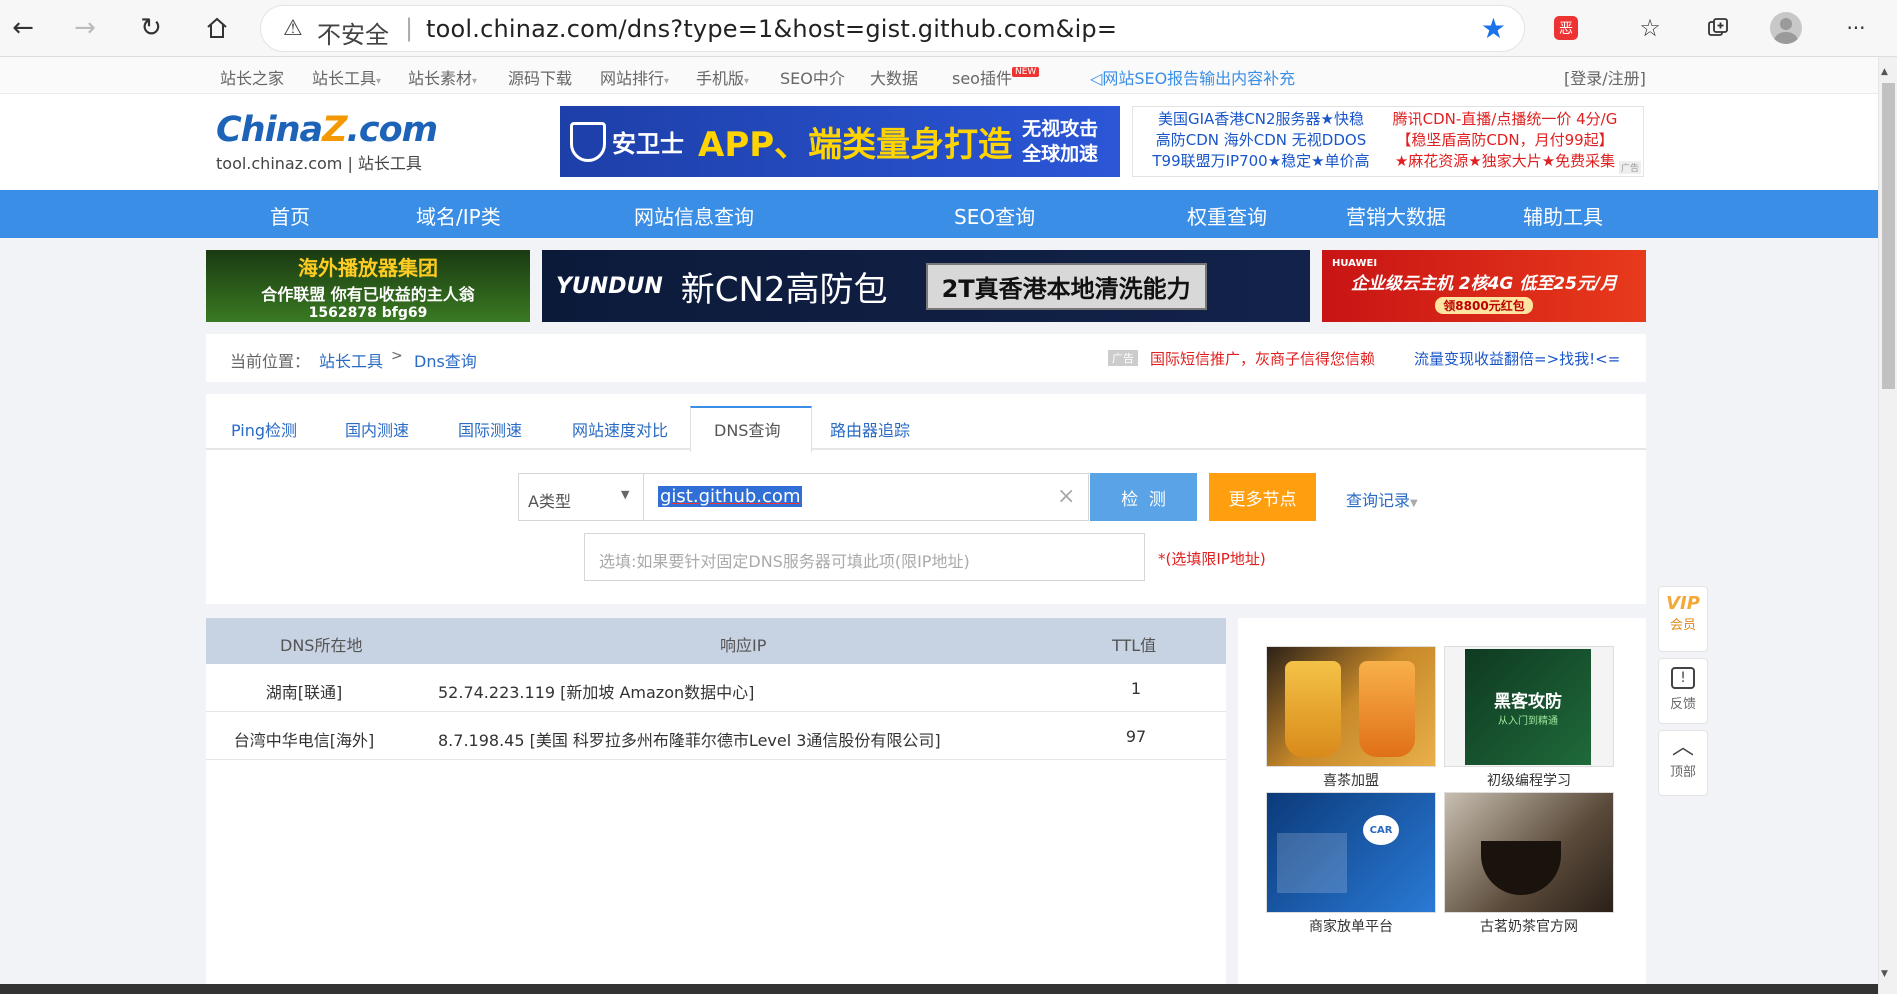 Image resolution: width=1897 pixels, height=994 pixels. I want to click on reload-icon: ↻, so click(151, 28).